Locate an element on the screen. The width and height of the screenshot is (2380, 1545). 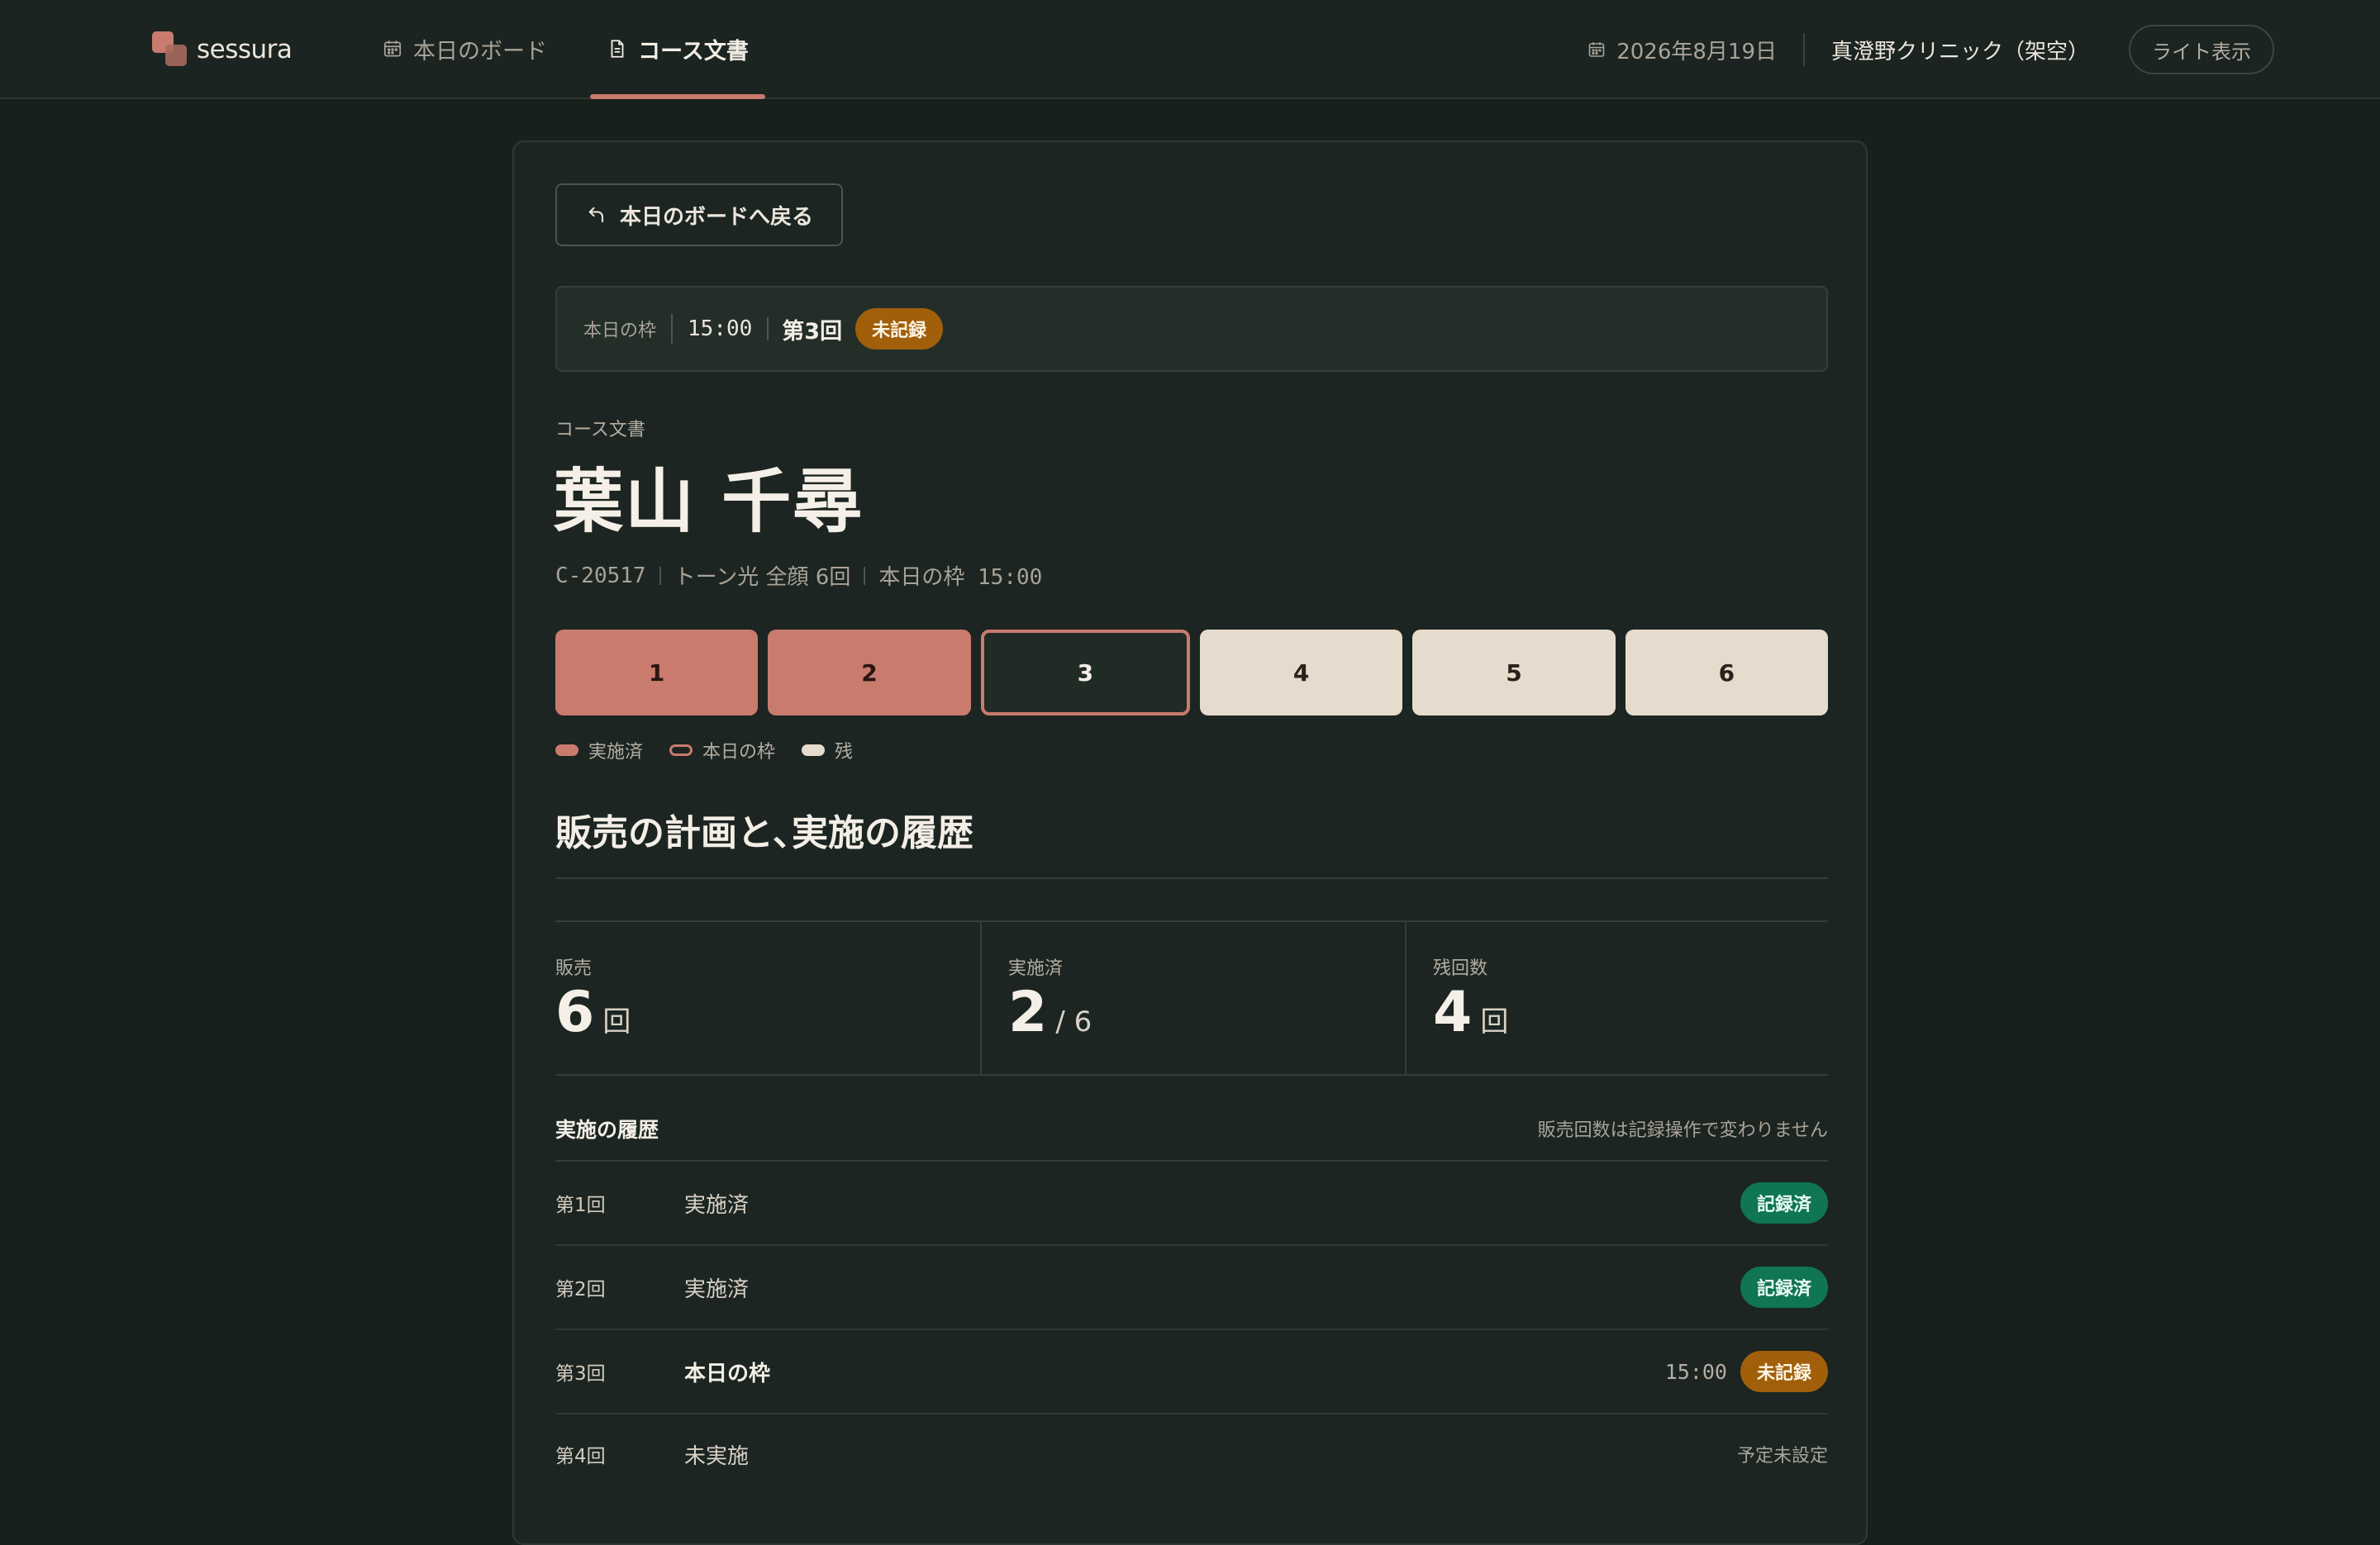
stat-value: 6 is located at coordinates (575, 1013).